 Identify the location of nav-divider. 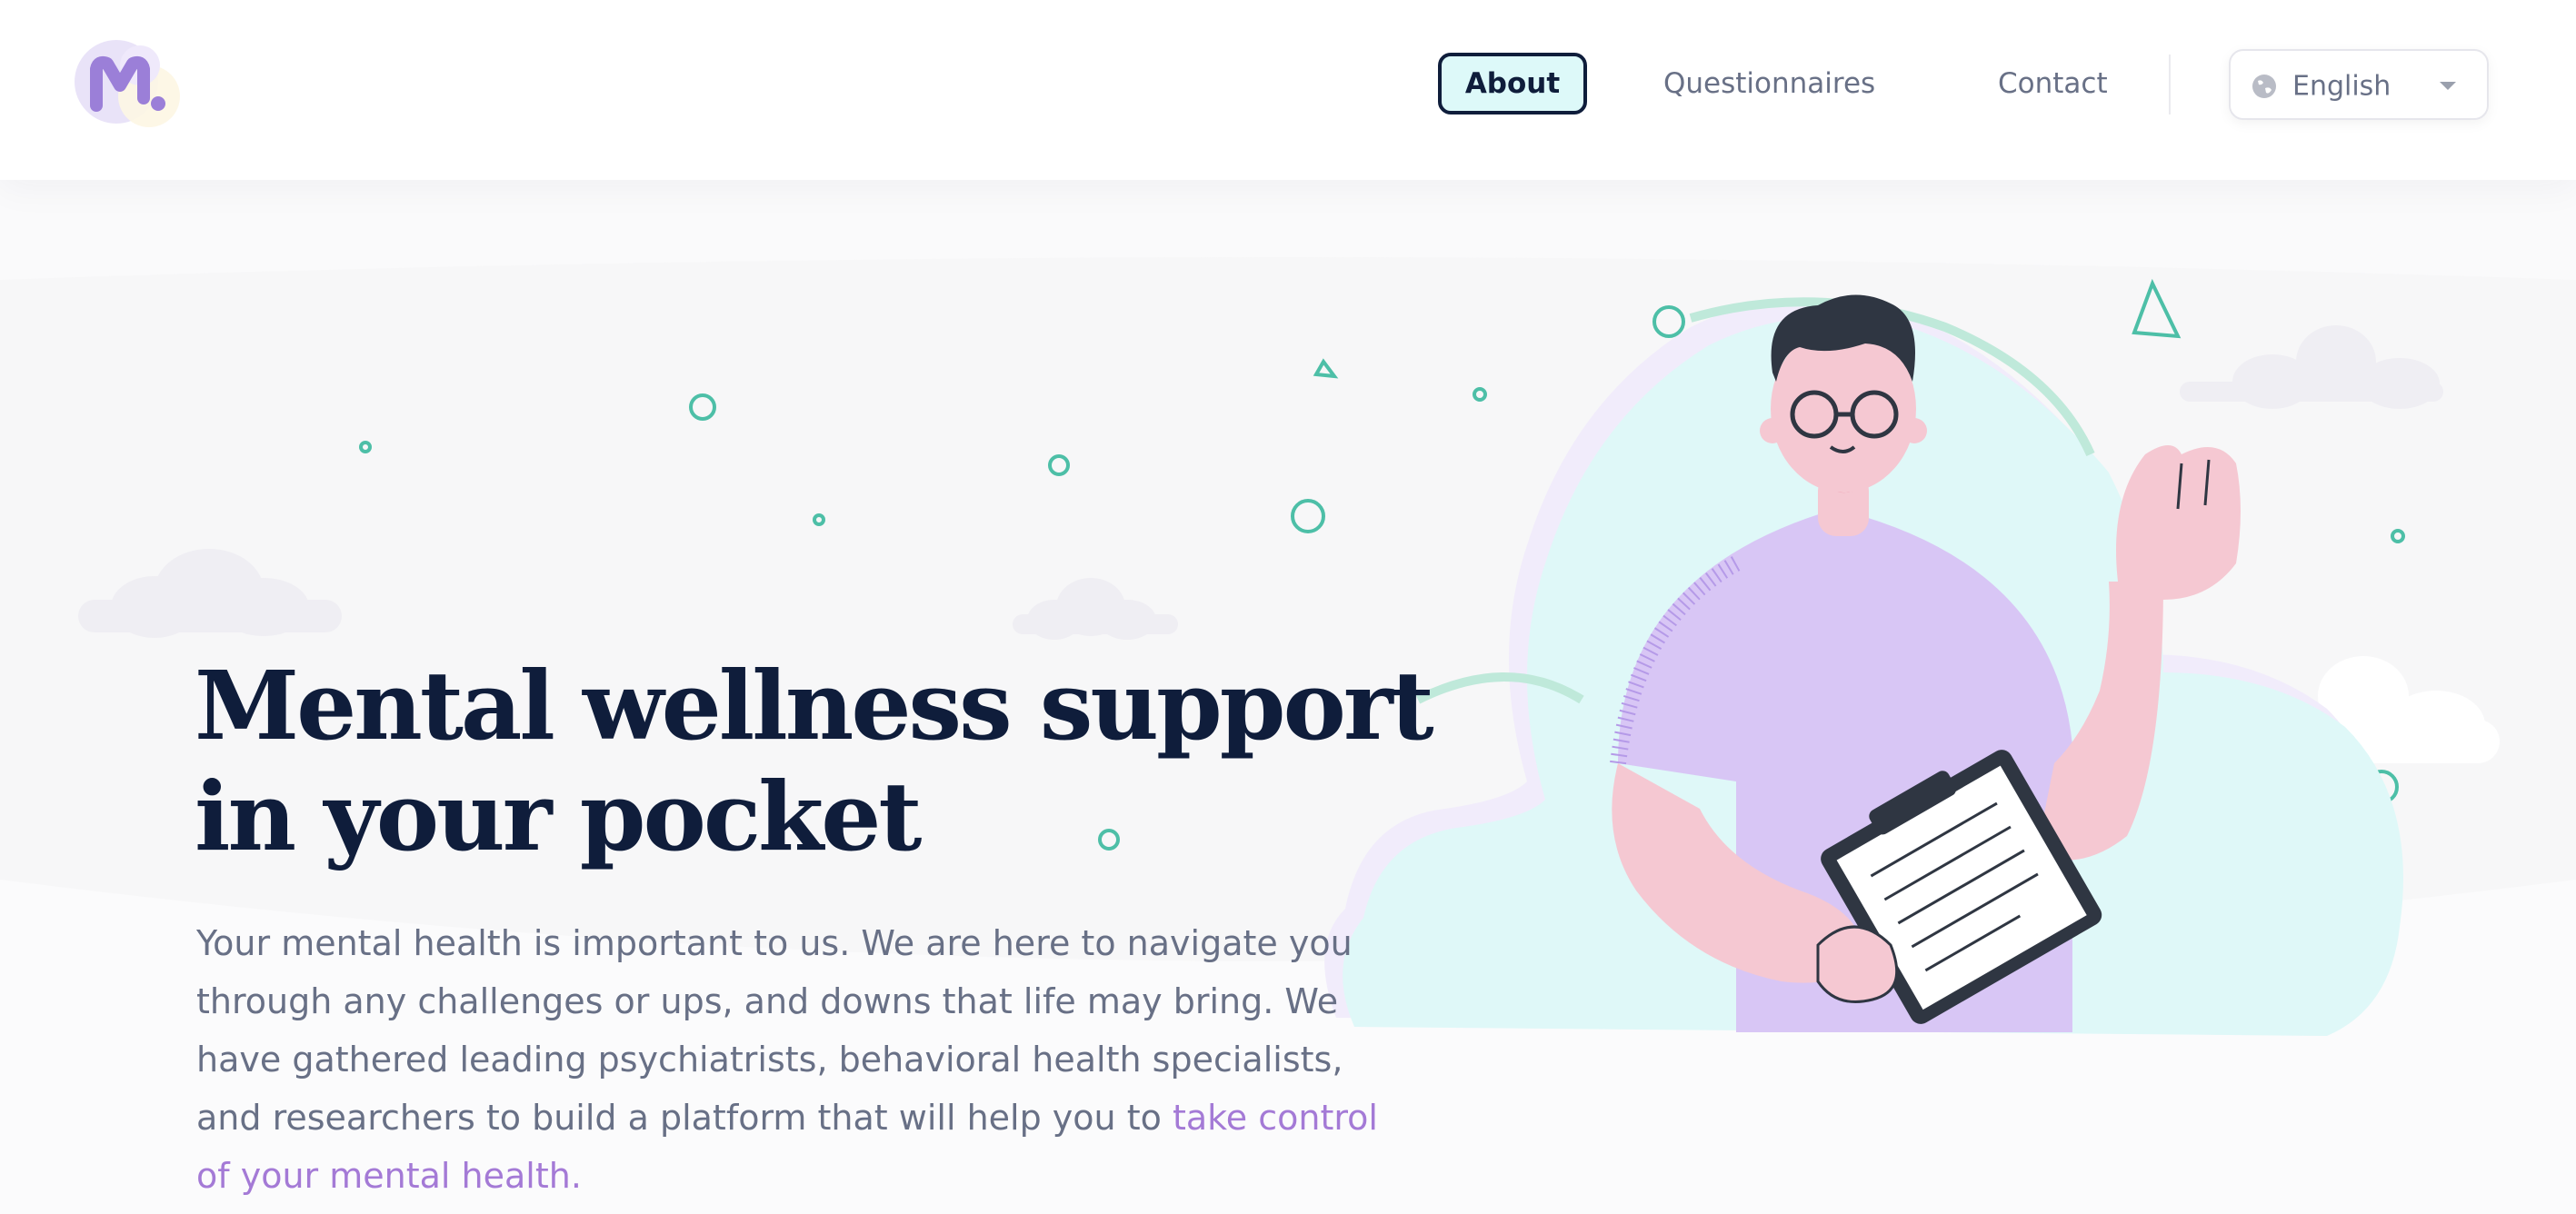
(2170, 84).